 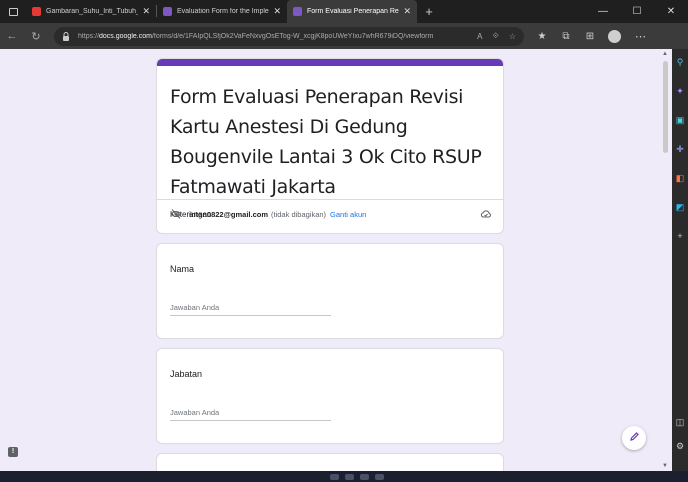 What do you see at coordinates (680, 260) in the screenshot?
I see `edge-sidebar: ⚲ ✦ ▣ ✚ ◧ ◩ + ◫ ⚙` at bounding box center [680, 260].